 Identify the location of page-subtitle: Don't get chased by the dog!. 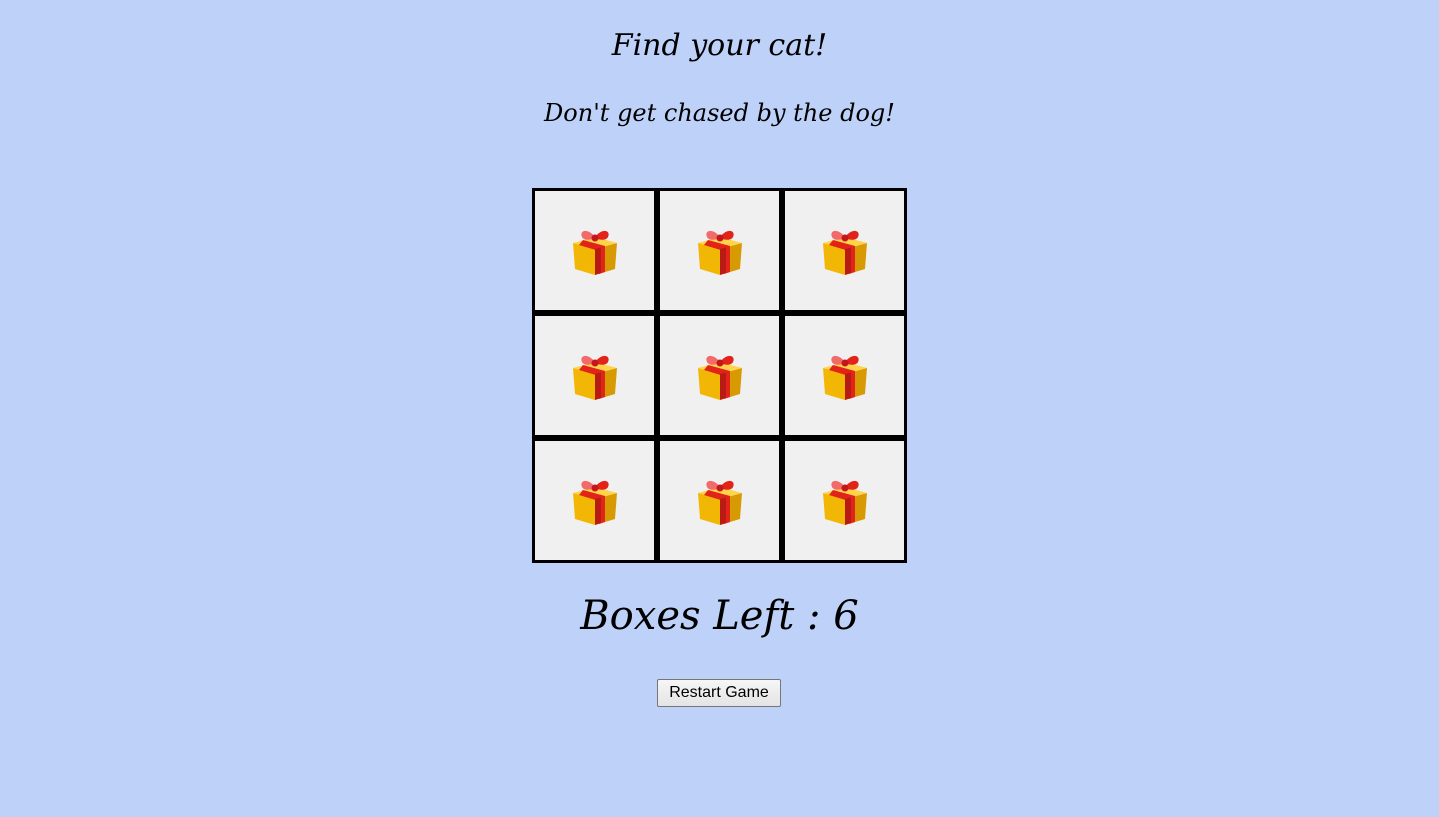
(719, 113).